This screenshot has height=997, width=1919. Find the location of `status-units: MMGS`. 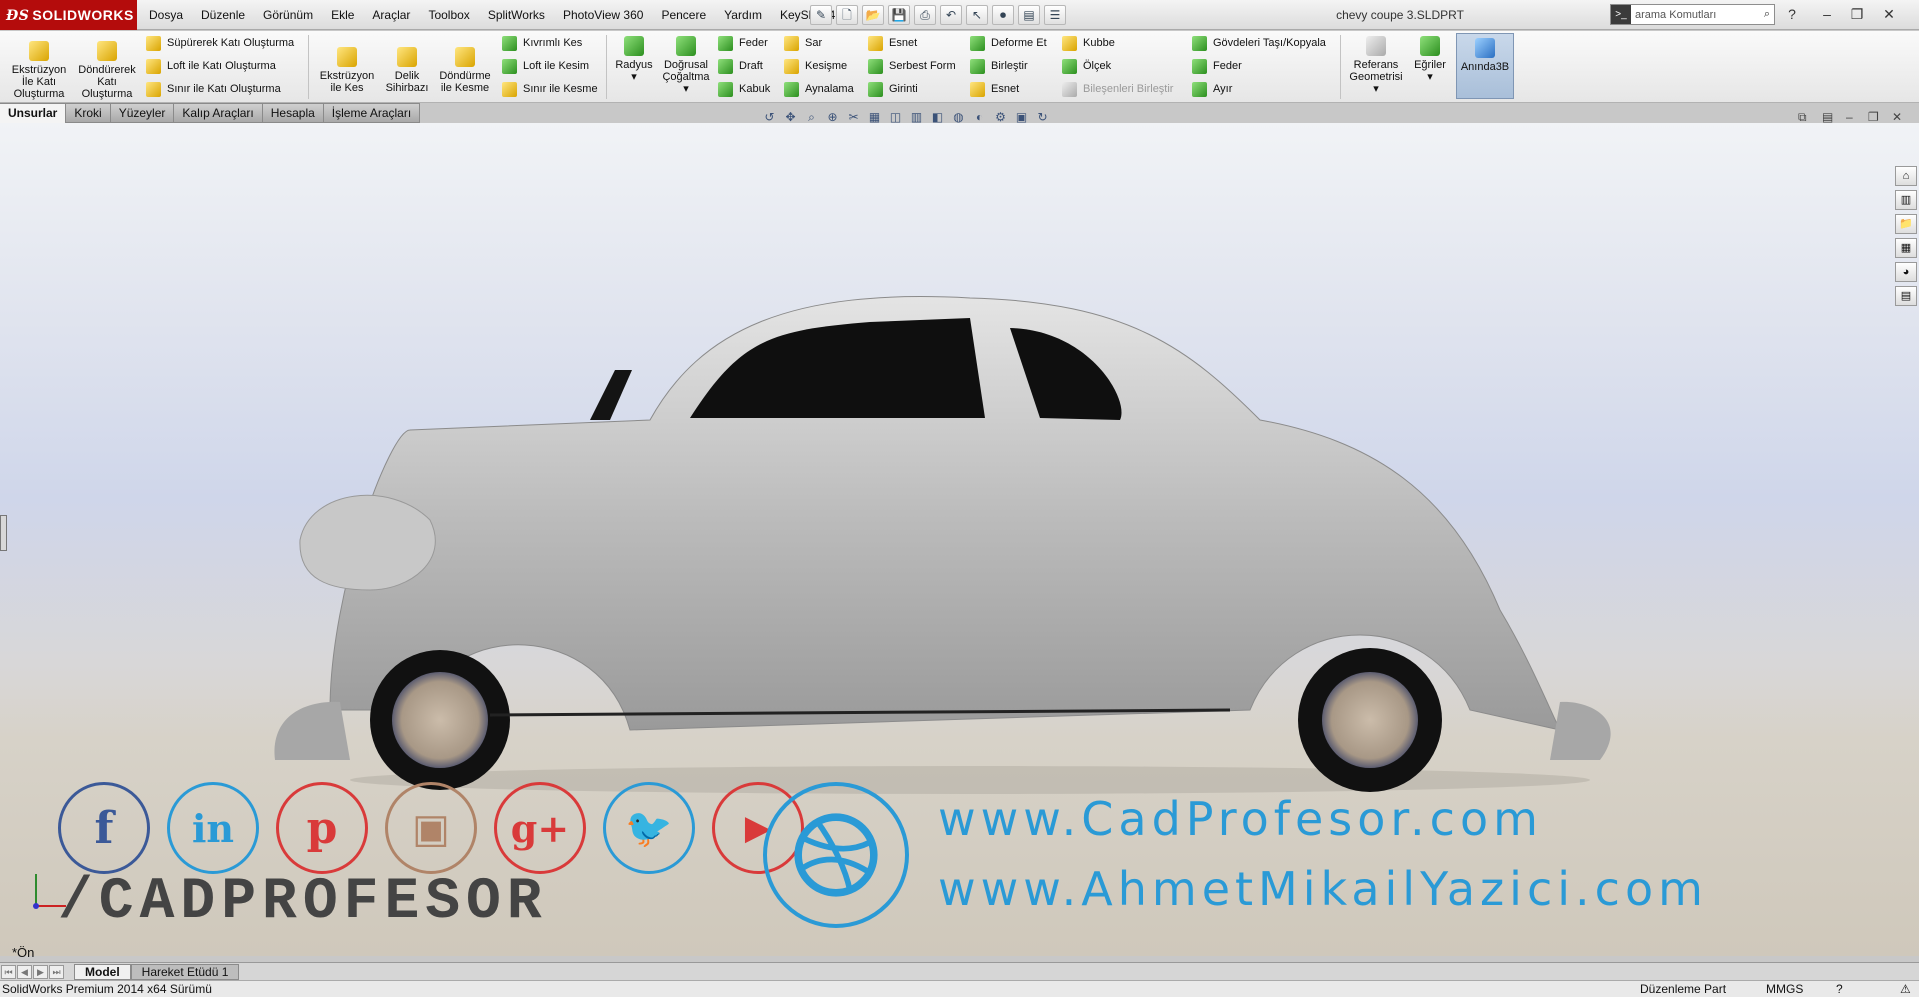

status-units: MMGS is located at coordinates (1784, 989).